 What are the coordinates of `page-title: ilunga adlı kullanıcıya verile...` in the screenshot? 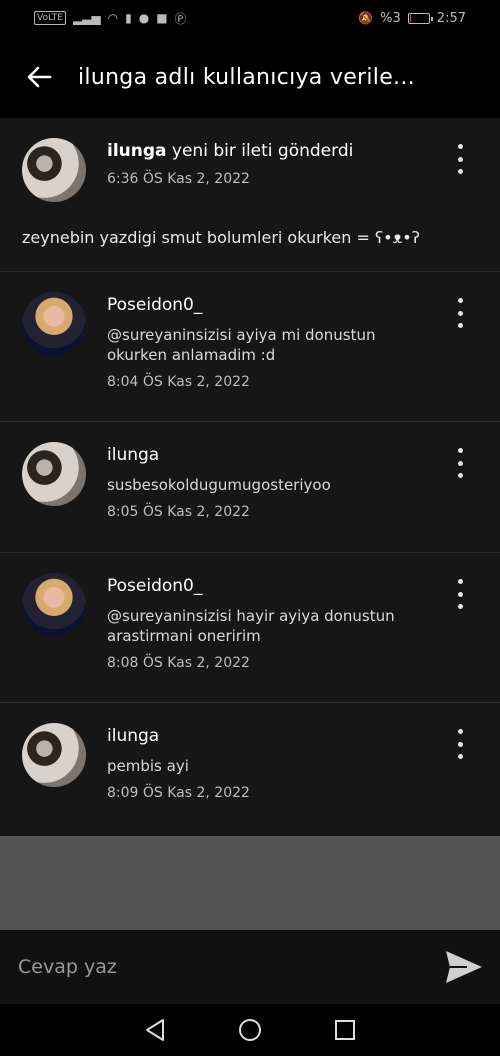 It's located at (246, 77).